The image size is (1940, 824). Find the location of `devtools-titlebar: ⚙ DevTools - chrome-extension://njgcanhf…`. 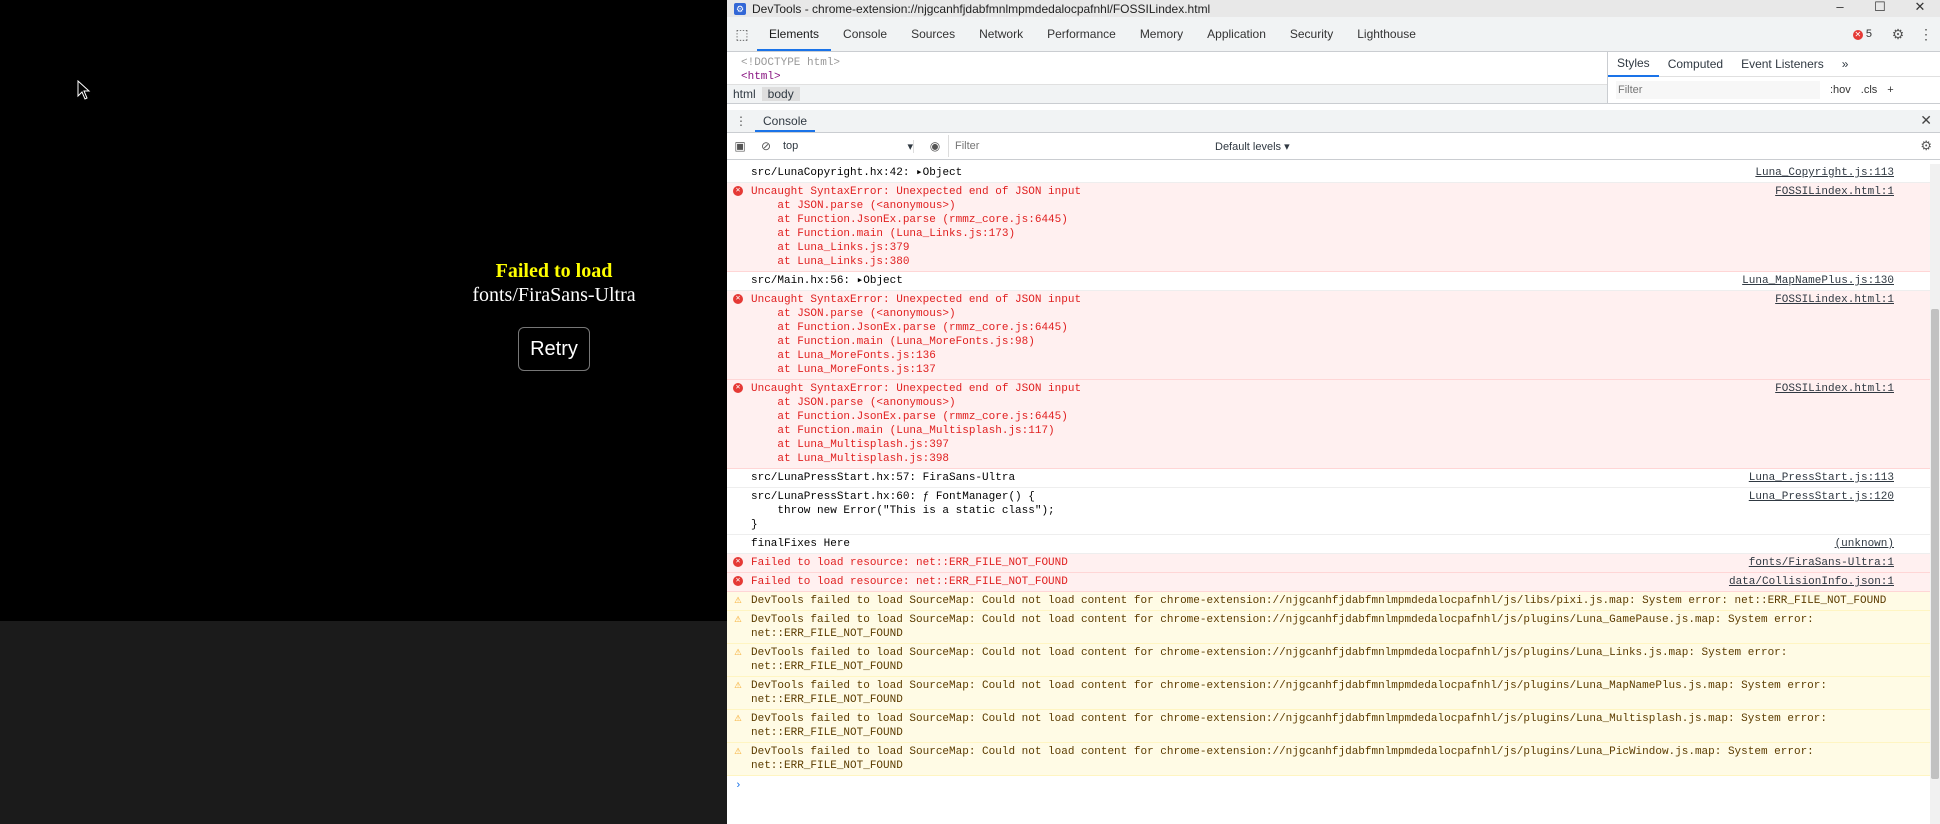

devtools-titlebar: ⚙ DevTools - chrome-extension://njgcanhf… is located at coordinates (1333, 8).